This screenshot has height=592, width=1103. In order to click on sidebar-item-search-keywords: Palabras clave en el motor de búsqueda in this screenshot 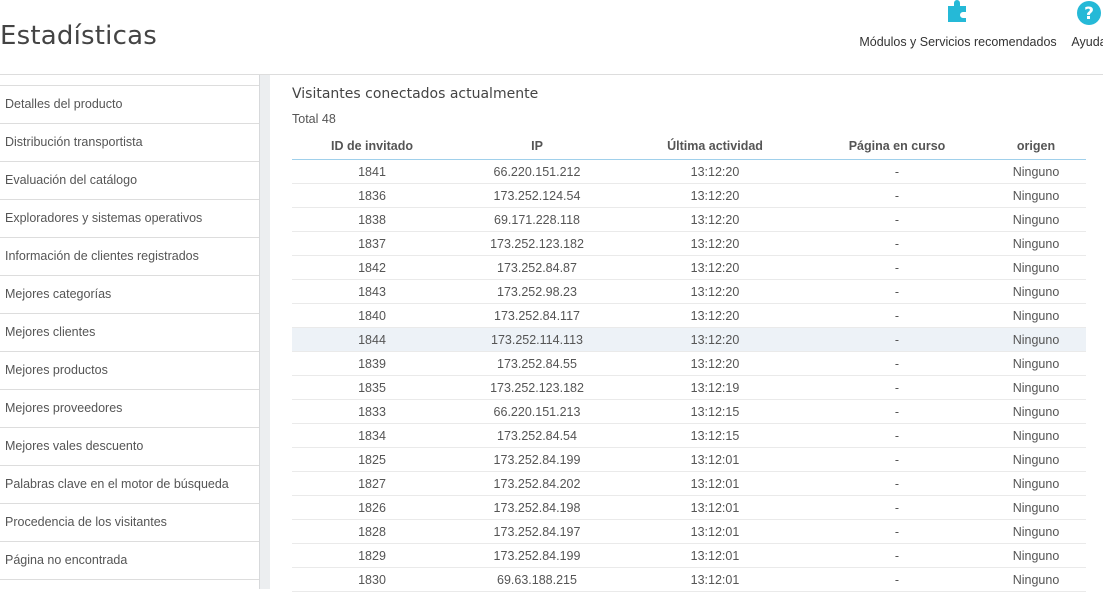, I will do `click(129, 484)`.